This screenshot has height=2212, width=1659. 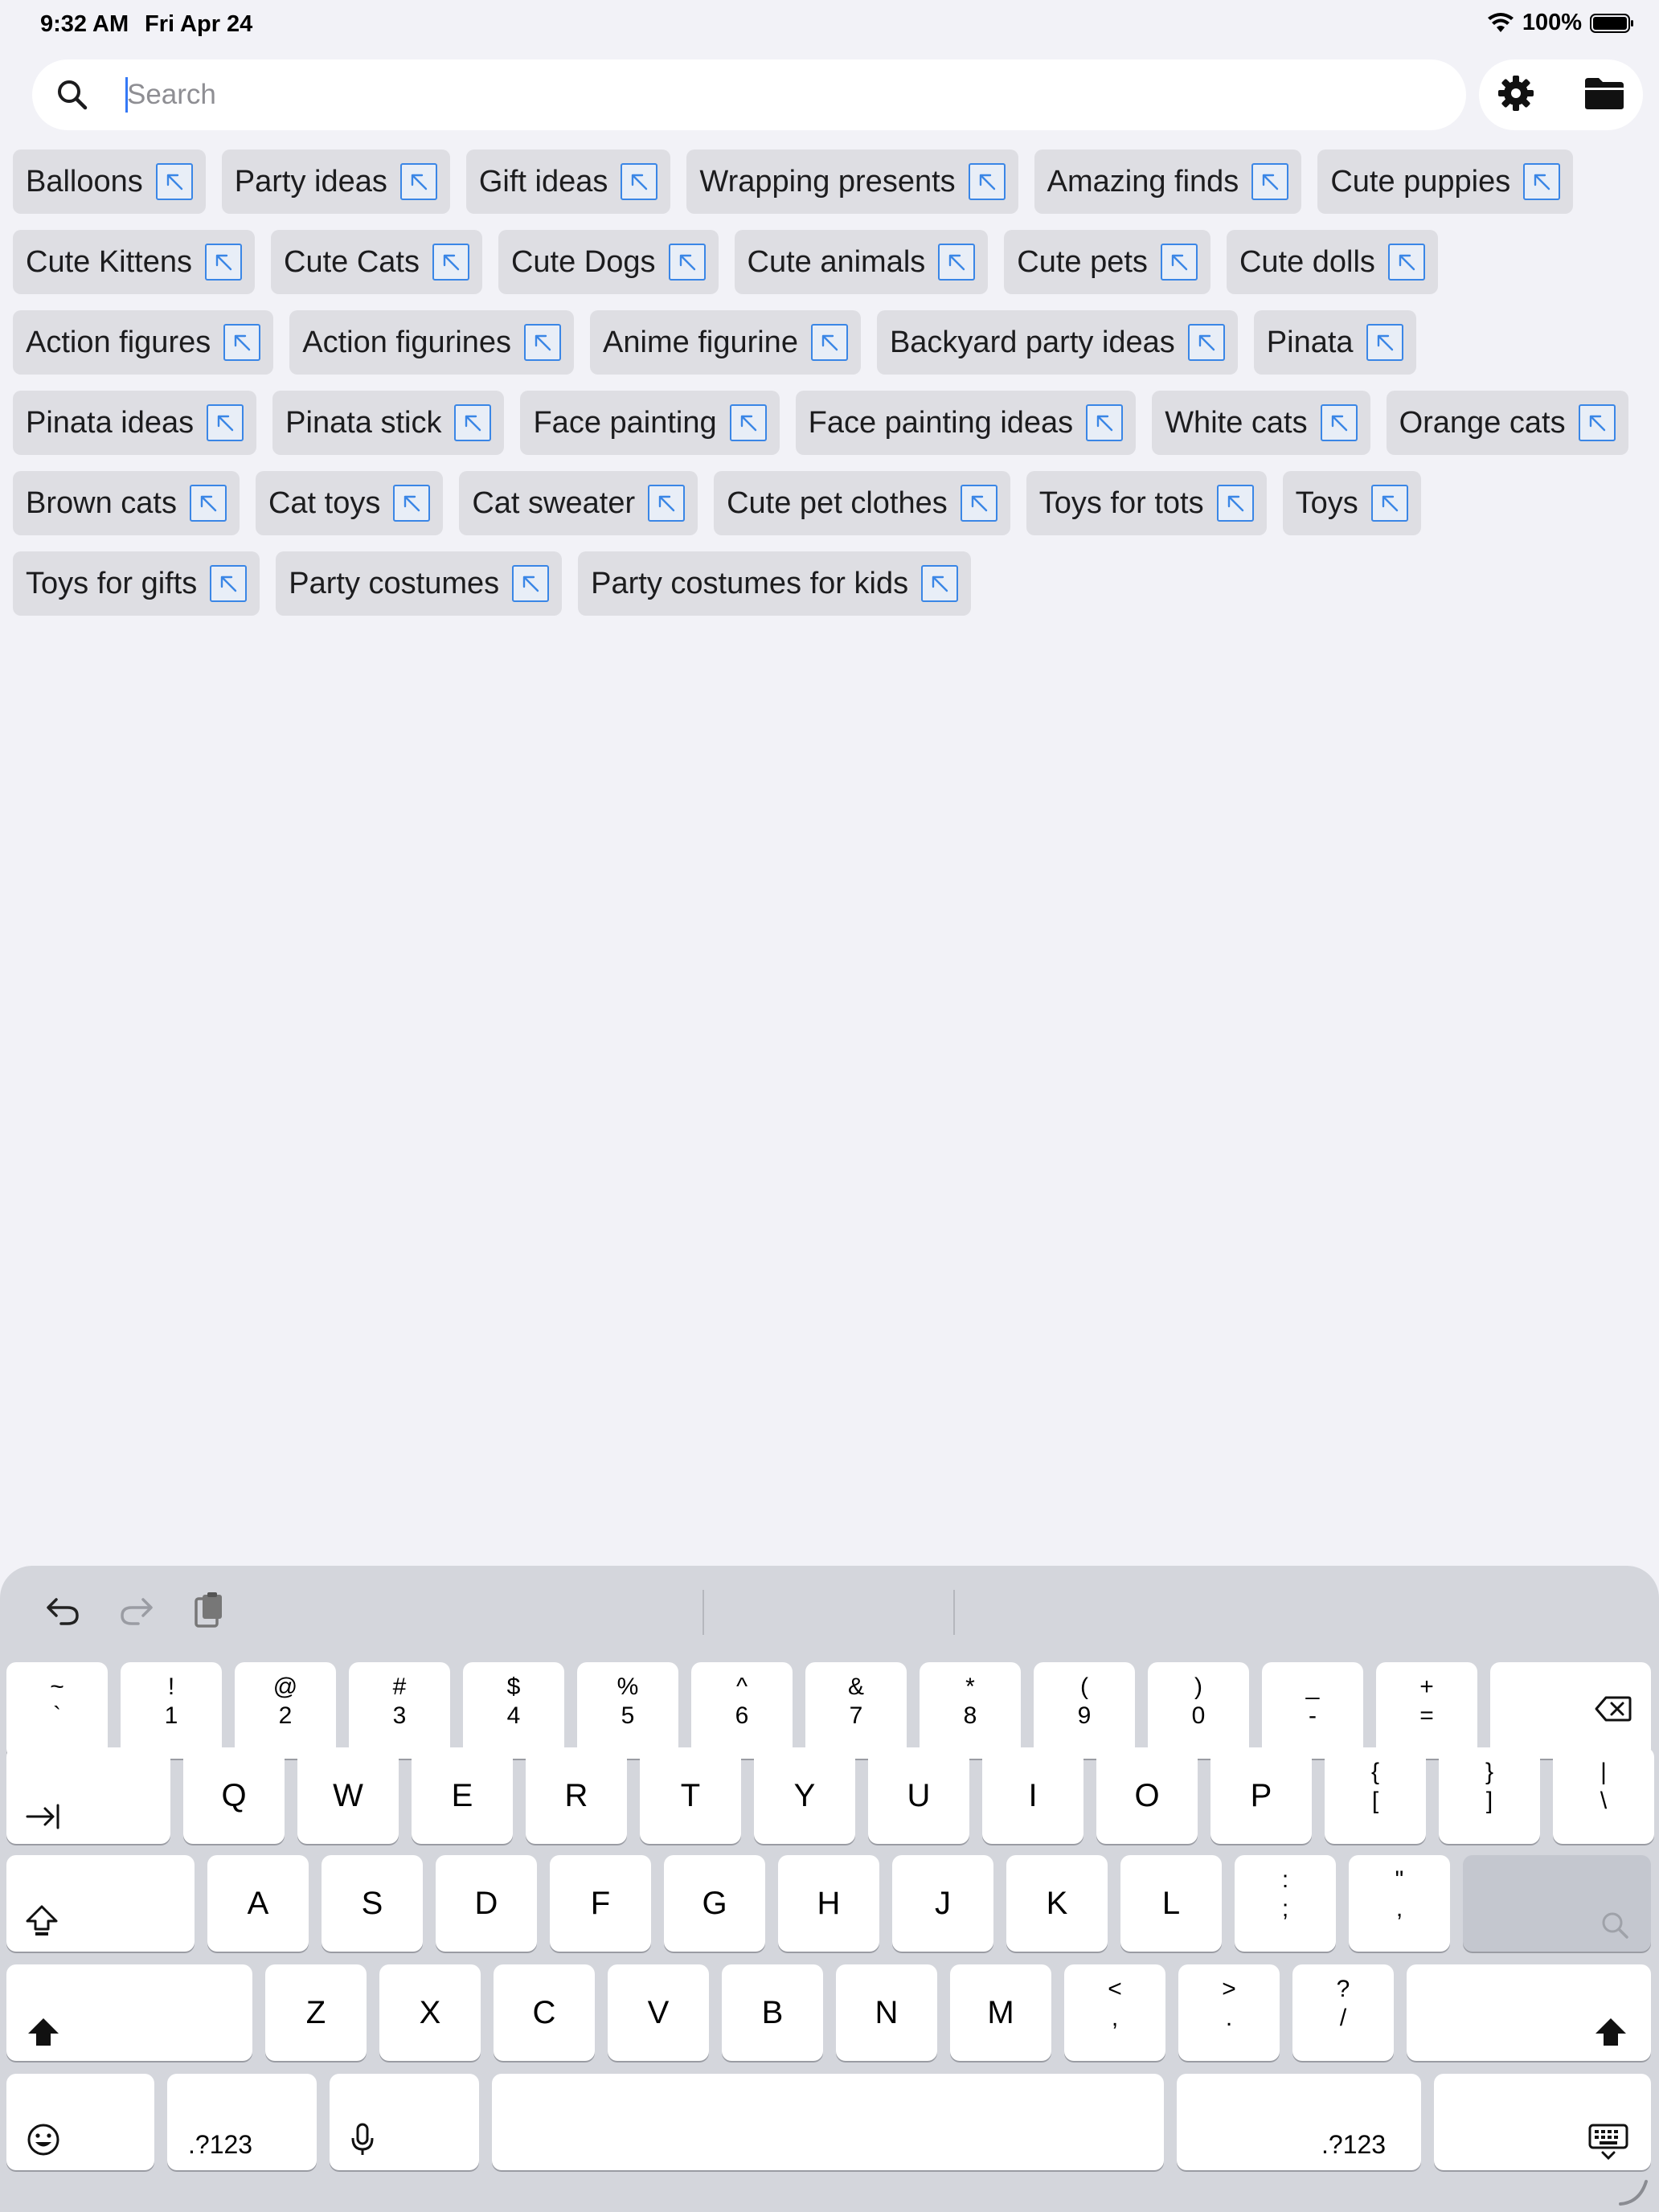 I want to click on key-number: @2, so click(x=285, y=1710).